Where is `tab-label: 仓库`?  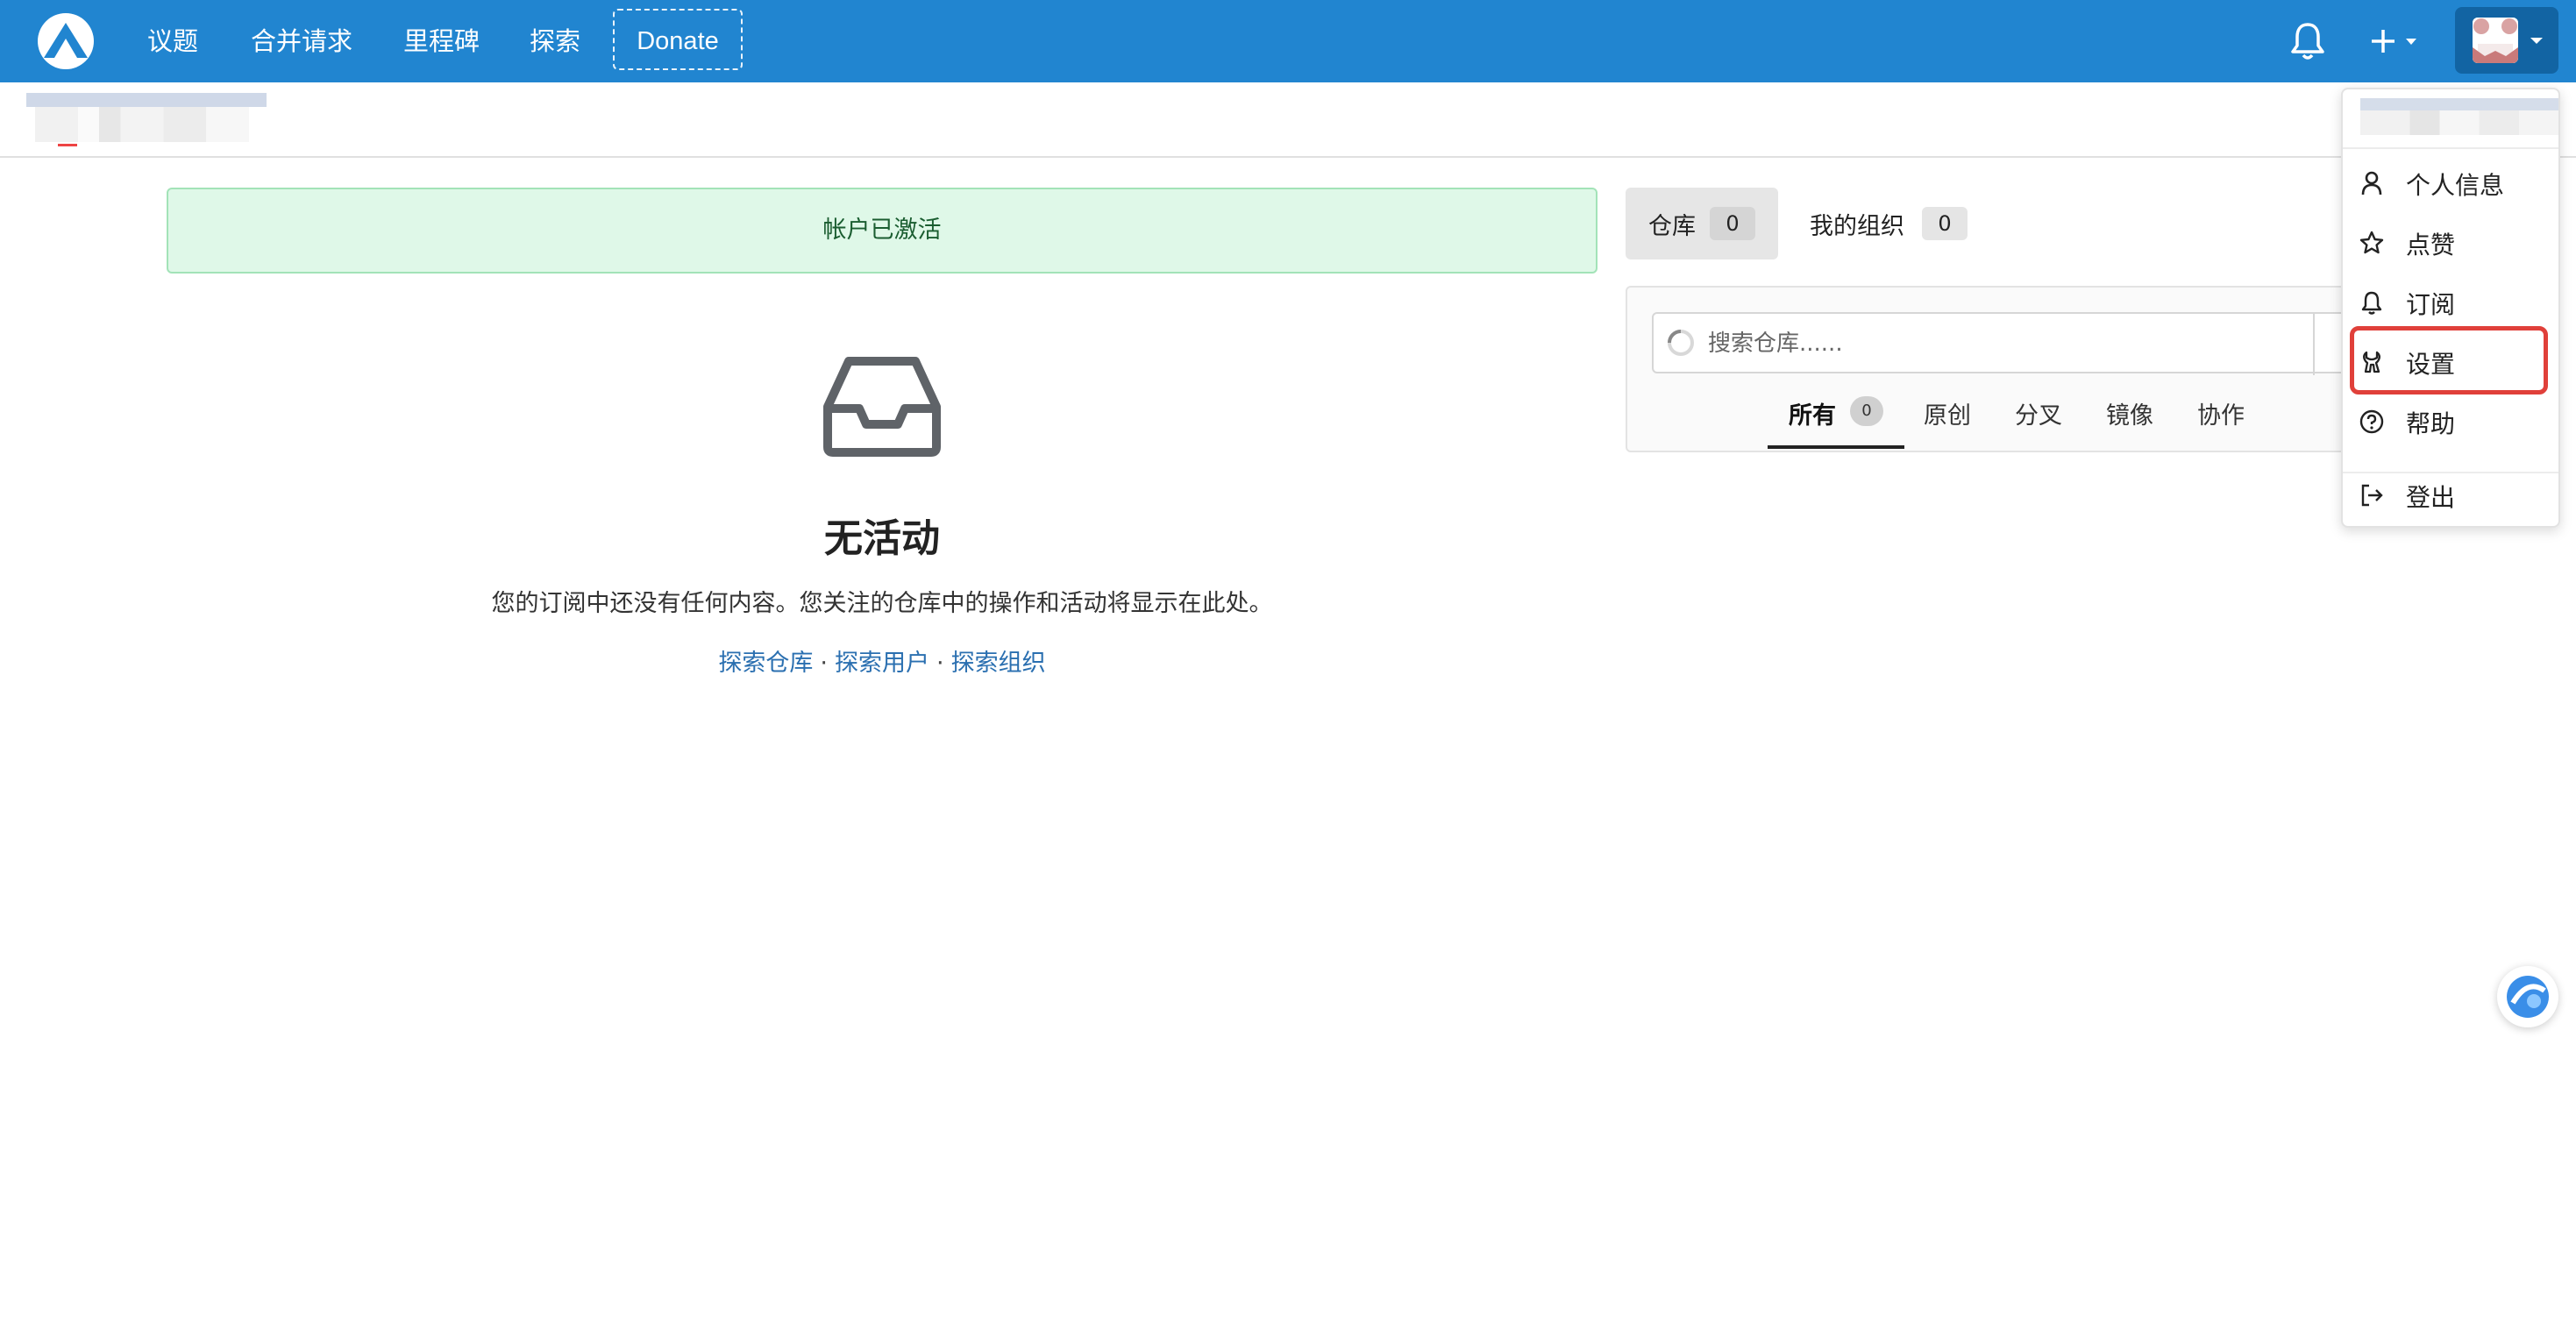 tab-label: 仓库 is located at coordinates (1672, 226).